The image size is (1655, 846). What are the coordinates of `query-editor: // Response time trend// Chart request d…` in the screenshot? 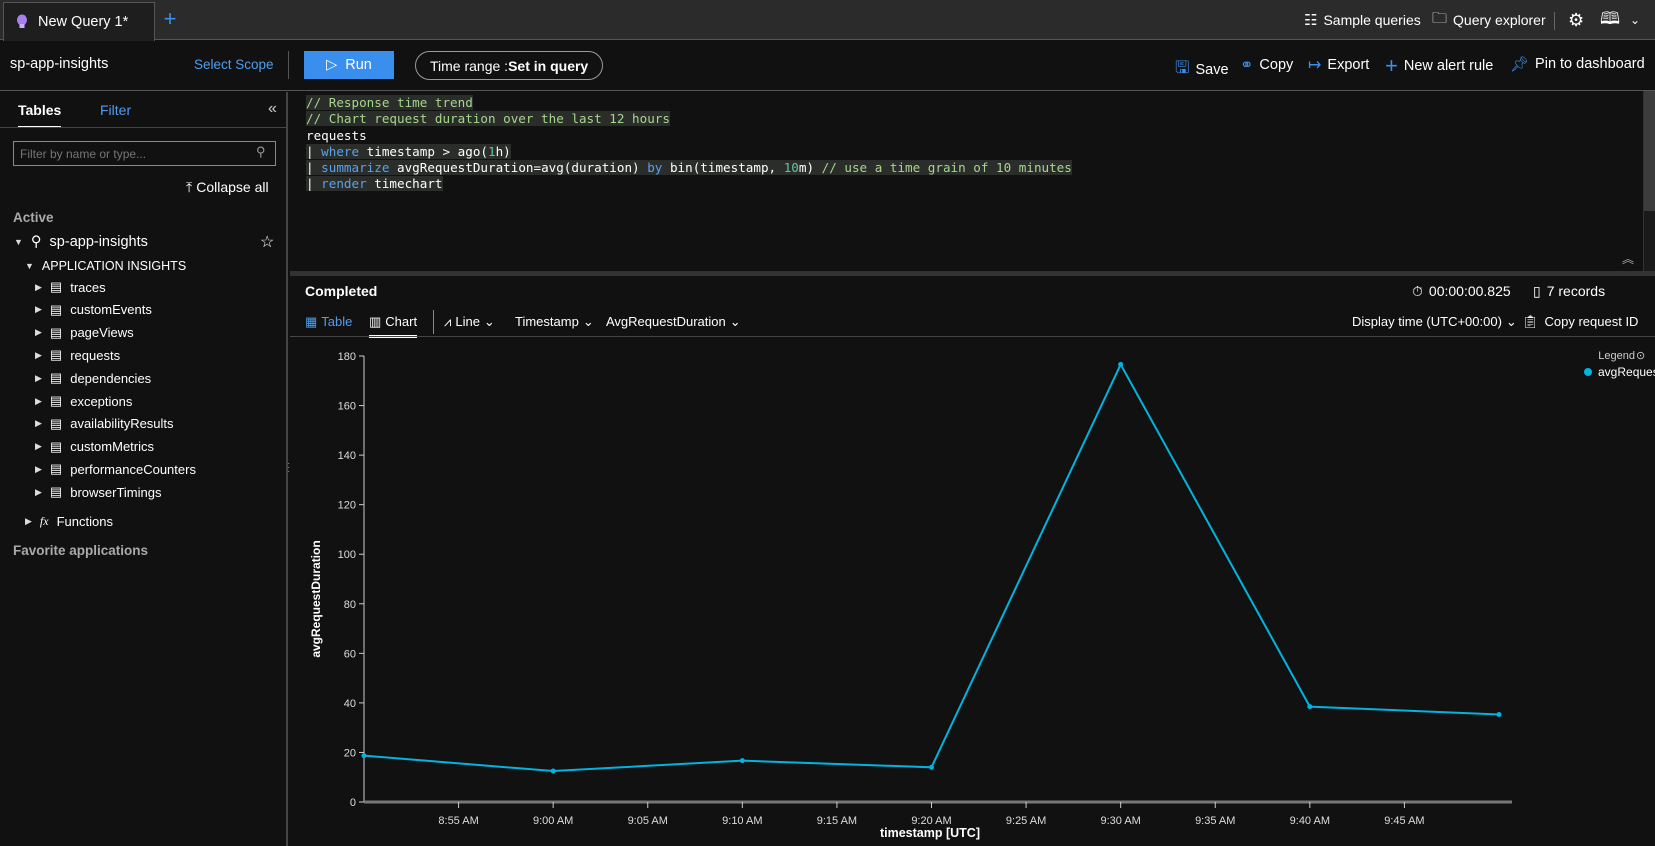 It's located at (689, 144).